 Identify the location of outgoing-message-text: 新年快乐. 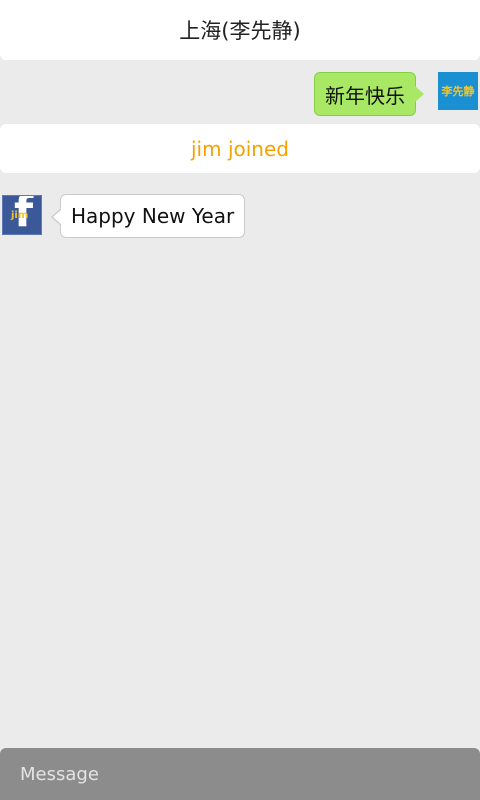
(365, 95).